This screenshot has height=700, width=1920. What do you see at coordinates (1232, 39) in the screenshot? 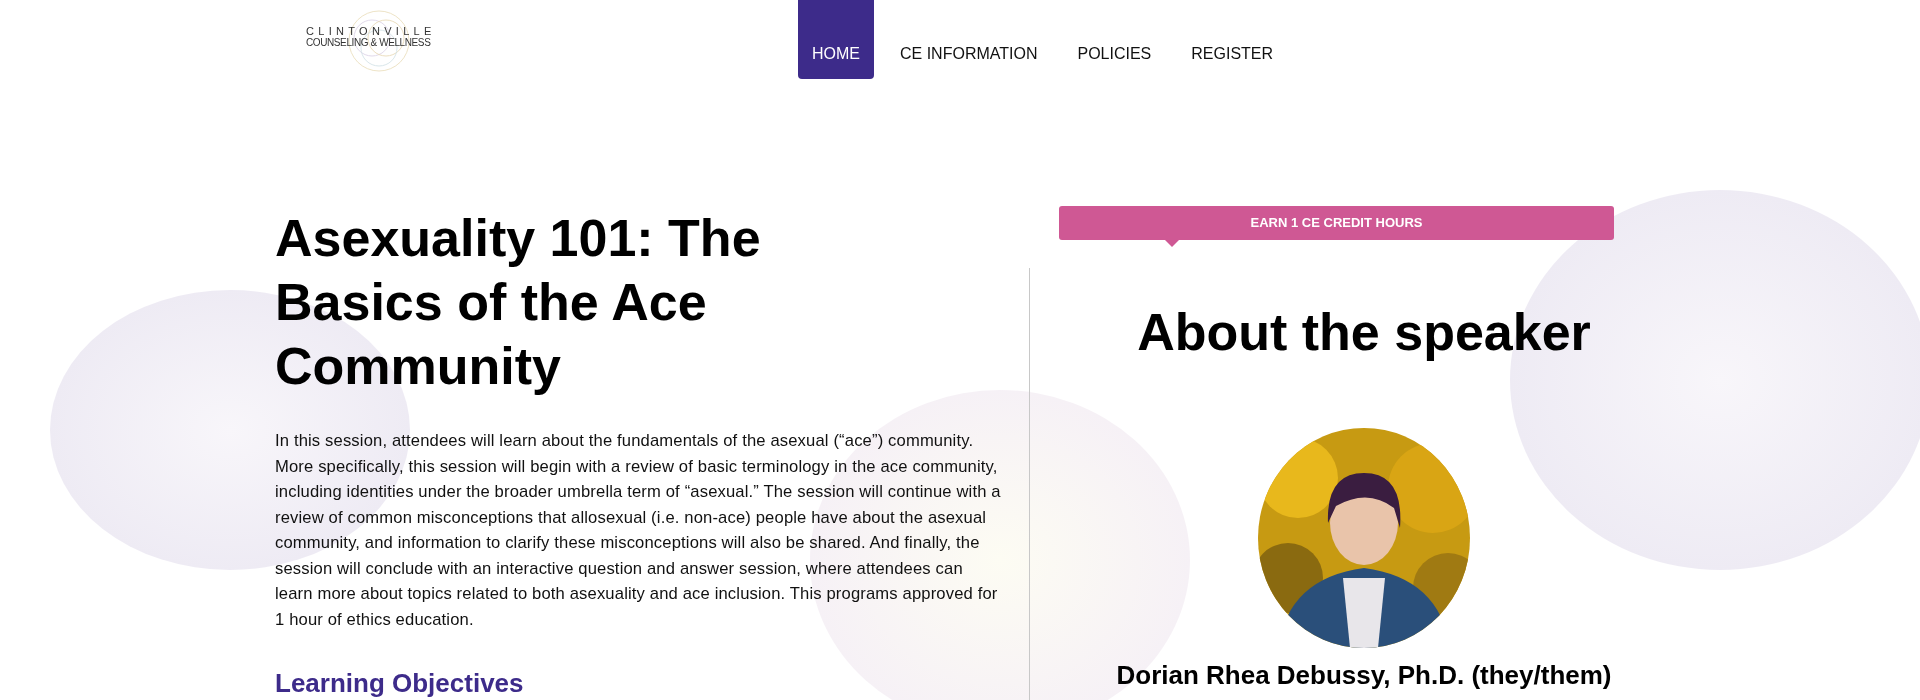
I see `nav-link: REGISTER` at bounding box center [1232, 39].